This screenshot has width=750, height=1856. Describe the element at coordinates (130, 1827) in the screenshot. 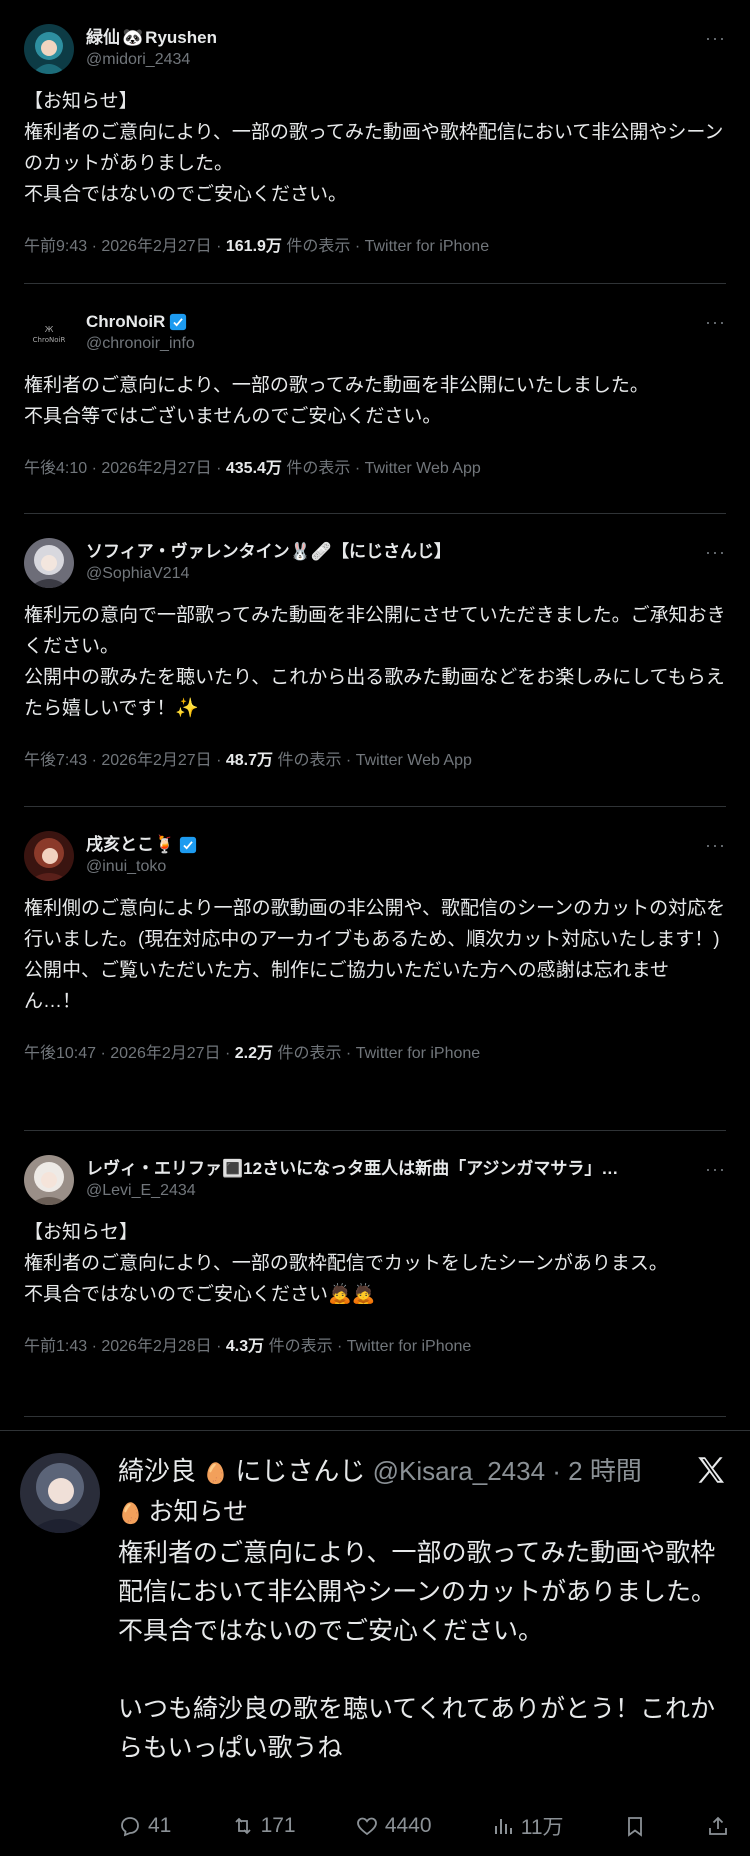

I see `reply-icon` at that location.